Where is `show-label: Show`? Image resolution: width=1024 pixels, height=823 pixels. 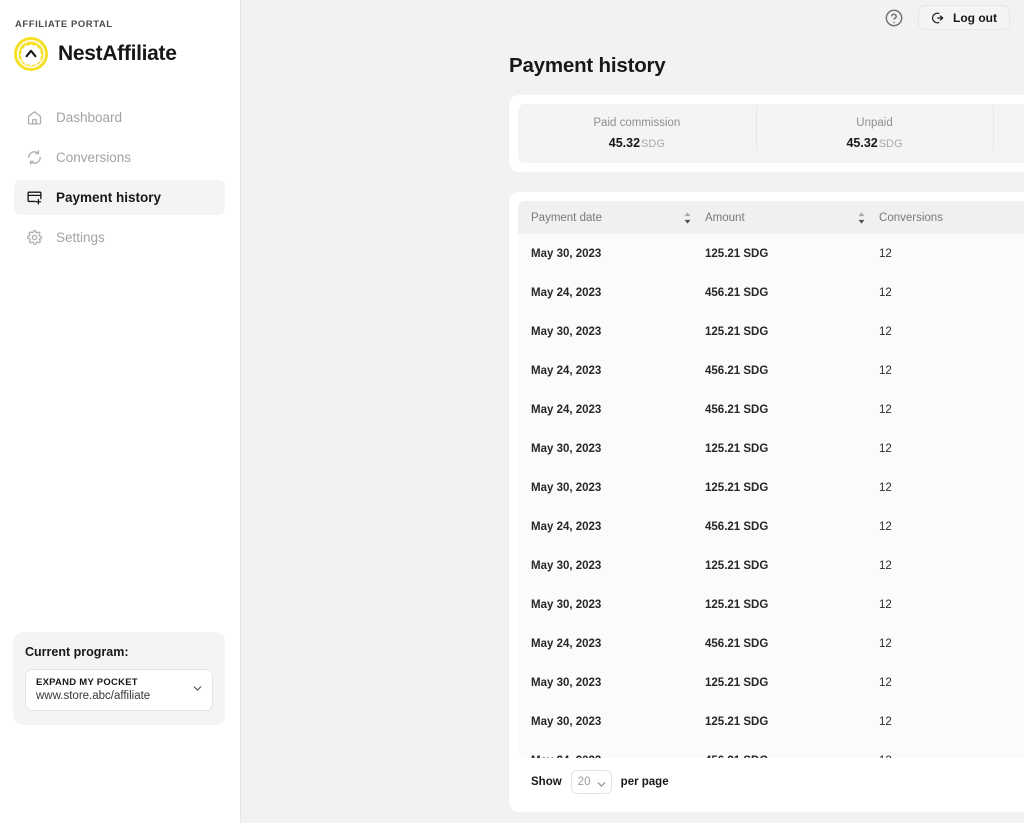
show-label: Show is located at coordinates (546, 782).